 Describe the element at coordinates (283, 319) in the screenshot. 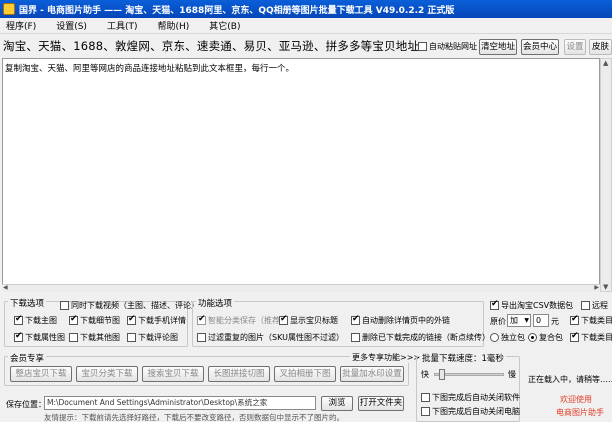

I see `show-title-checkbox` at that location.